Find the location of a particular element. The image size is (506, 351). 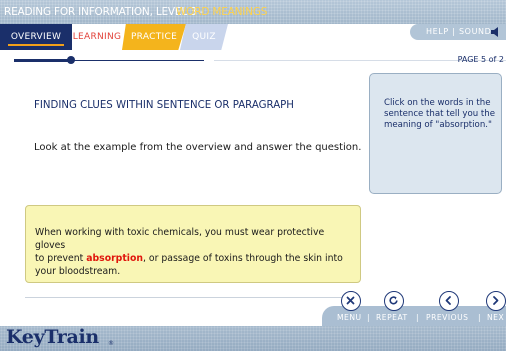

prompt-panel is located at coordinates (435, 133).